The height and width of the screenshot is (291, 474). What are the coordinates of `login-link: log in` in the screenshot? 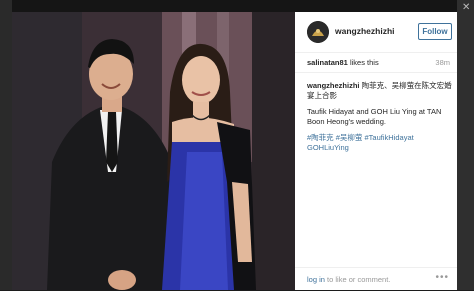 It's located at (316, 279).